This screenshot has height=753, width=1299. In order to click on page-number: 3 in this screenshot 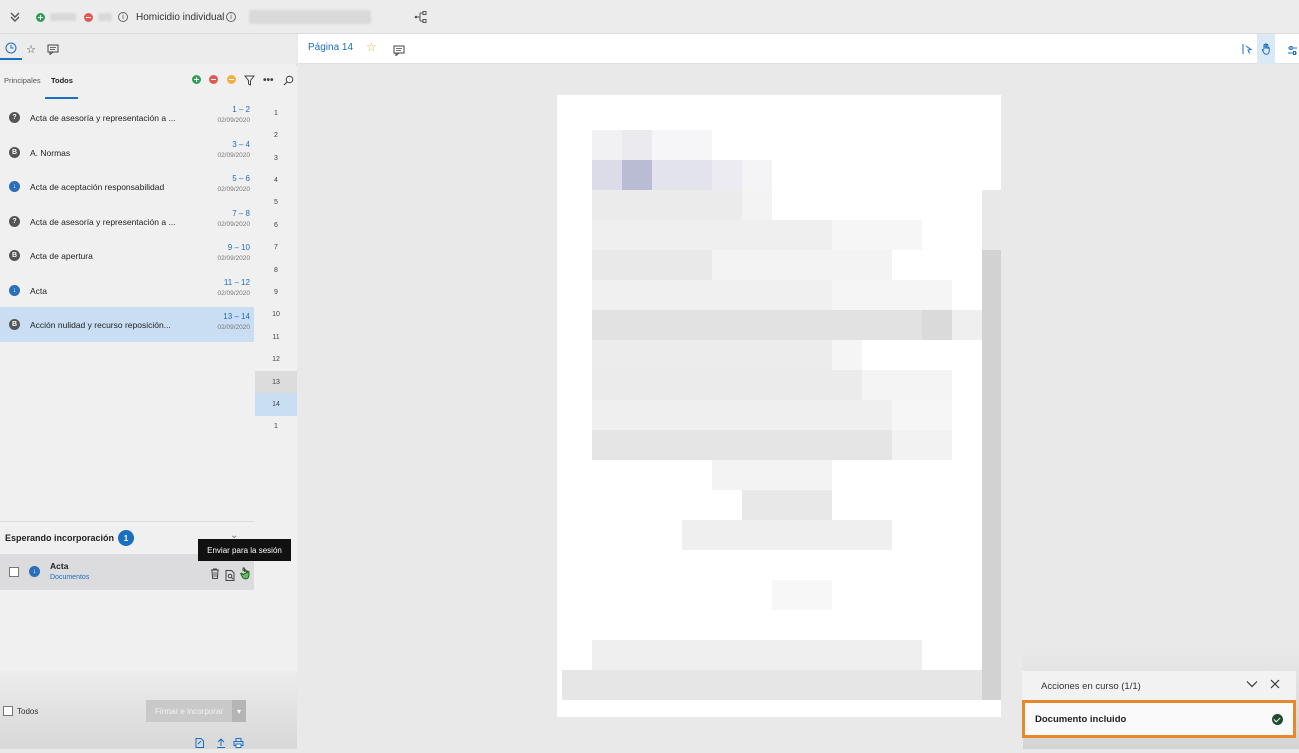, I will do `click(276, 158)`.